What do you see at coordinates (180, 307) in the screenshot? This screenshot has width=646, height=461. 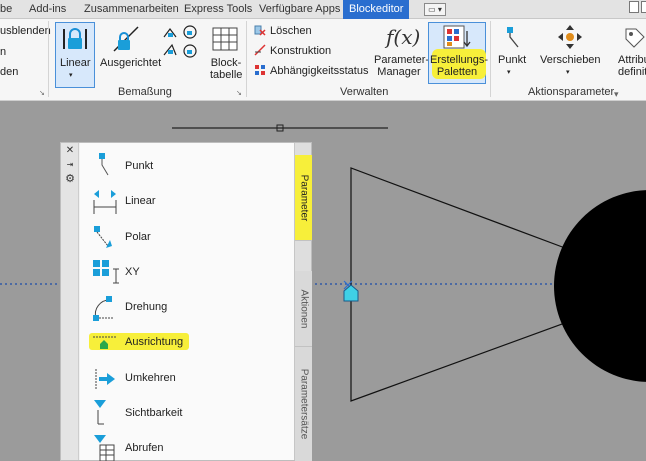 I see `palette-item-drehung: Drehung` at bounding box center [180, 307].